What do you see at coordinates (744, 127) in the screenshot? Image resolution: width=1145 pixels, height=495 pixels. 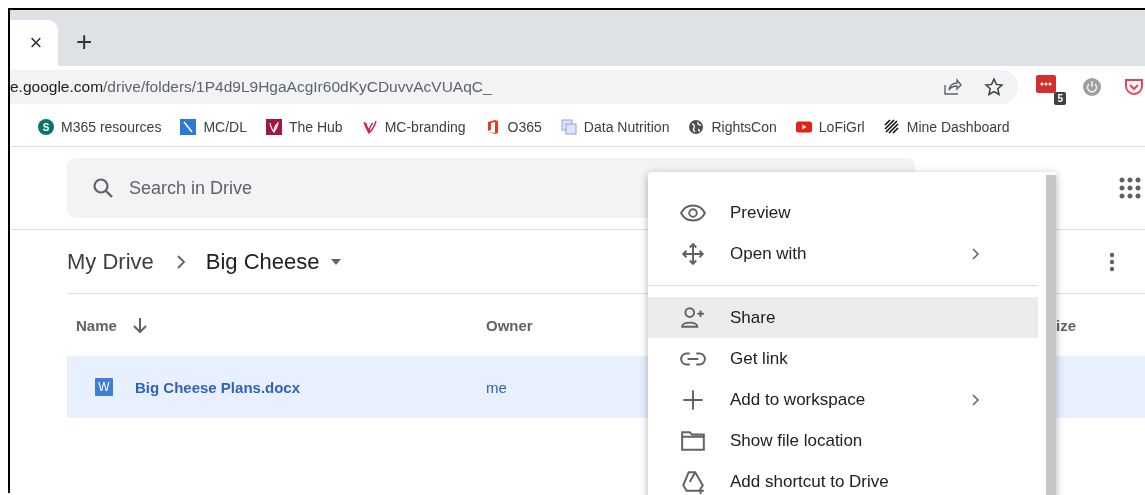 I see `bookmark-link: RightsCon` at bounding box center [744, 127].